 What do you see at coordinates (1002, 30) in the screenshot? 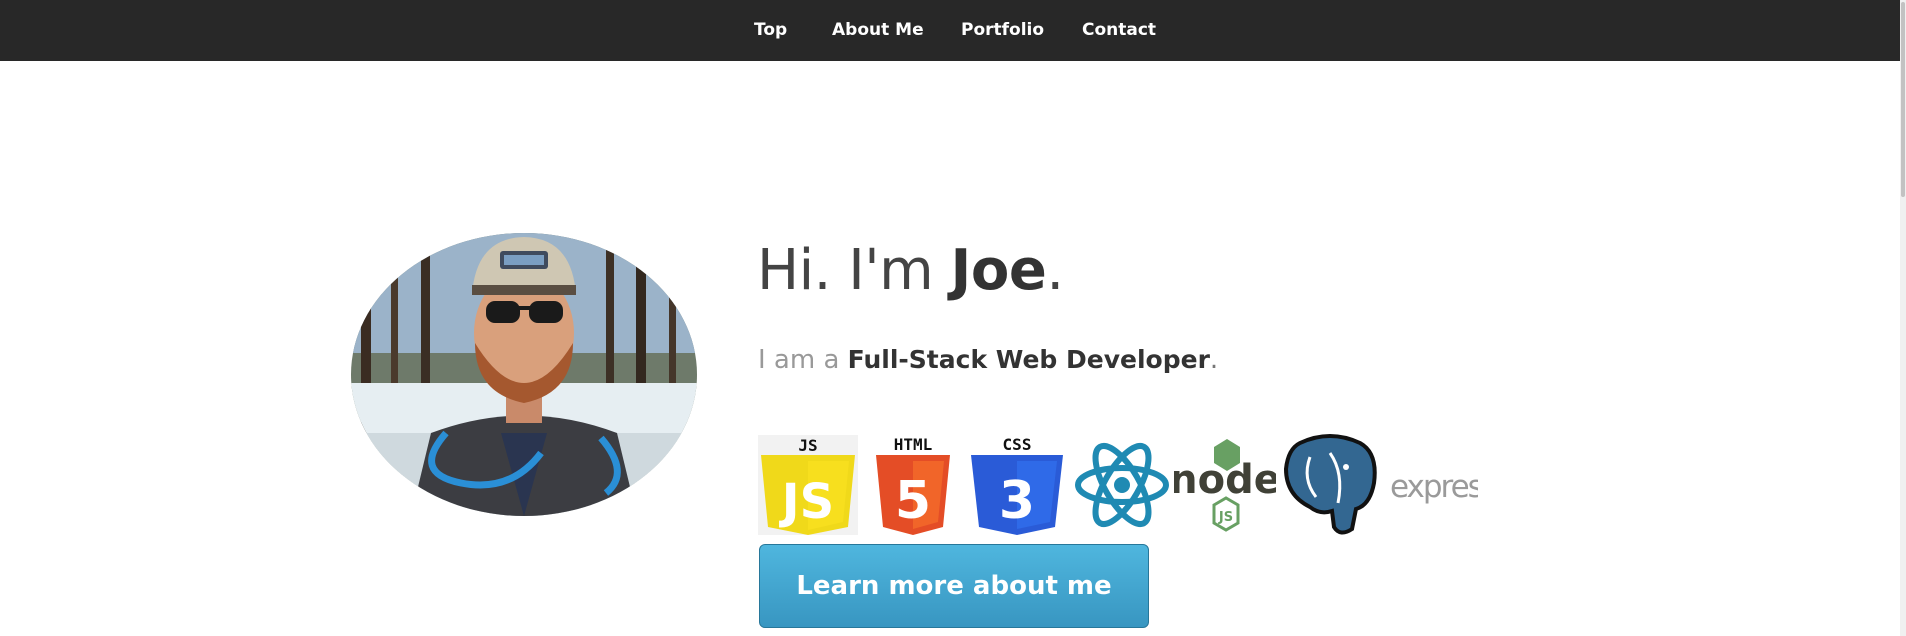
I see `nav-item-portfolio: Portfolio` at bounding box center [1002, 30].